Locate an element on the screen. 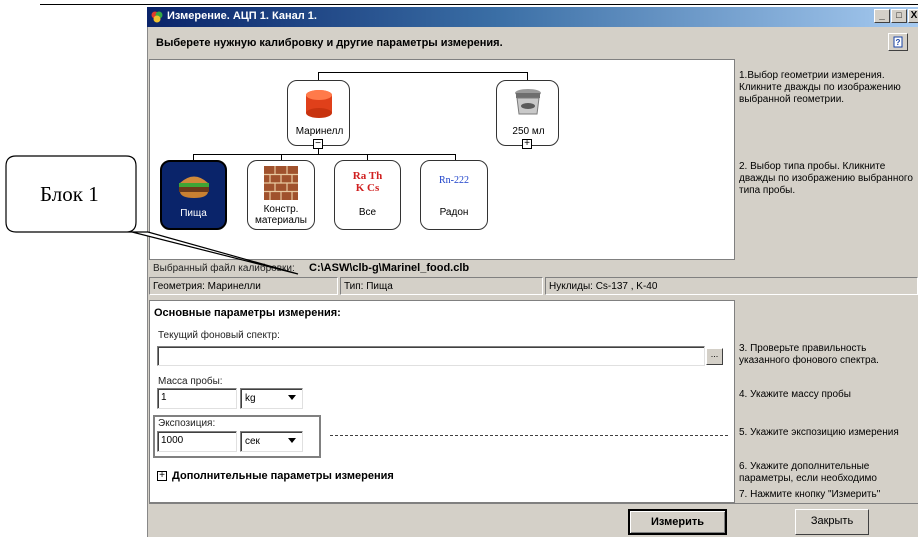 The image size is (918, 537). callout-label: Блок 1 is located at coordinates (69, 194).